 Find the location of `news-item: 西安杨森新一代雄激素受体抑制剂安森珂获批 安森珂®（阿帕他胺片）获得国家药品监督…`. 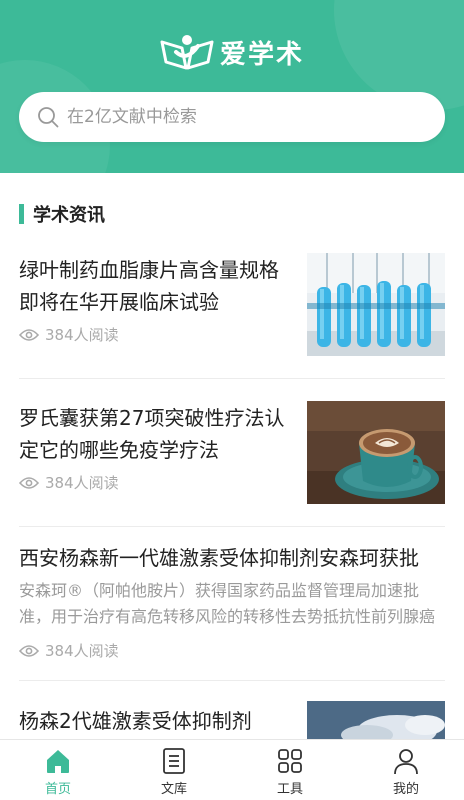

news-item: 西安杨森新一代雄激素受体抑制剂安森珂获批 安森珂®（阿帕他胺片）获得国家药品监督… is located at coordinates (232, 603).